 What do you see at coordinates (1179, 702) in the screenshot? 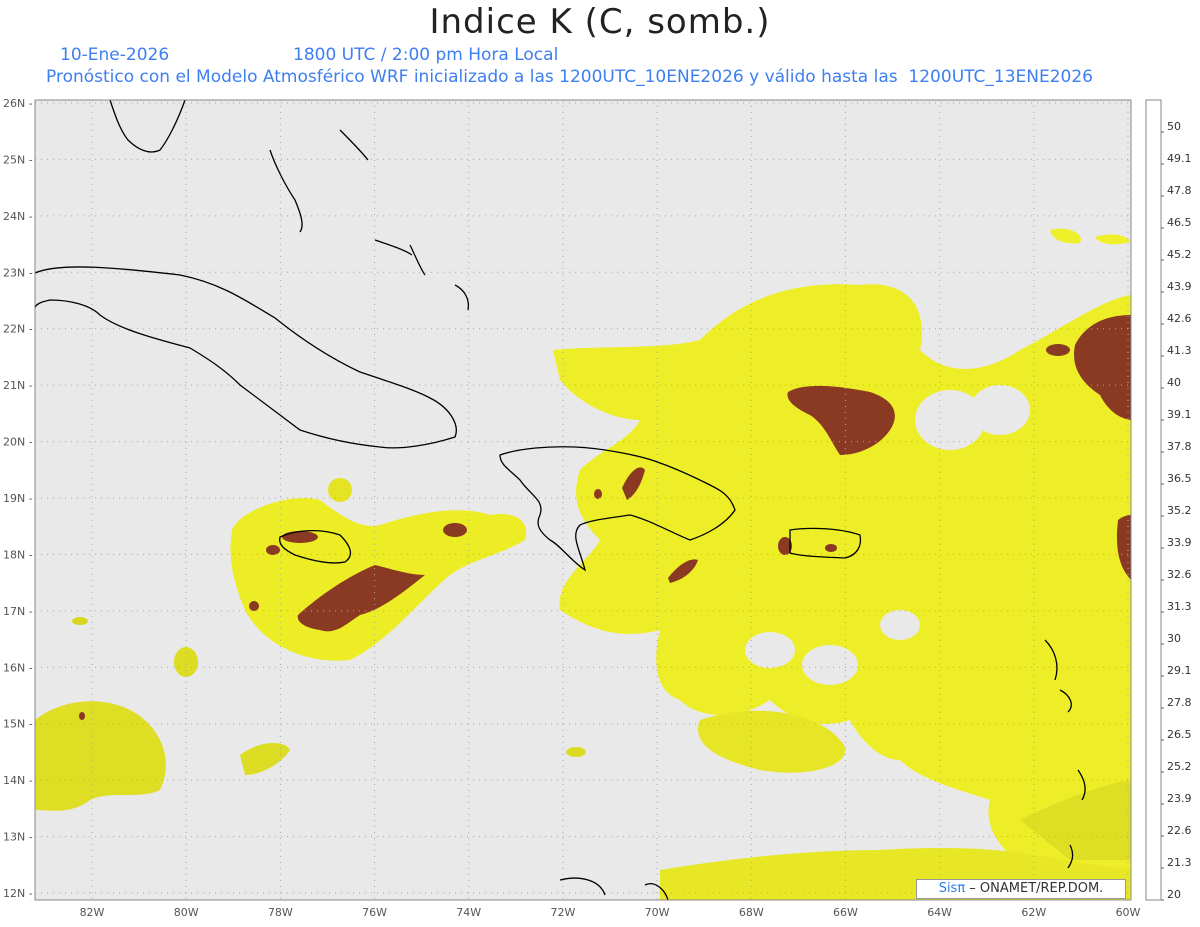
I see `colorbar-label: 27.8` at bounding box center [1179, 702].